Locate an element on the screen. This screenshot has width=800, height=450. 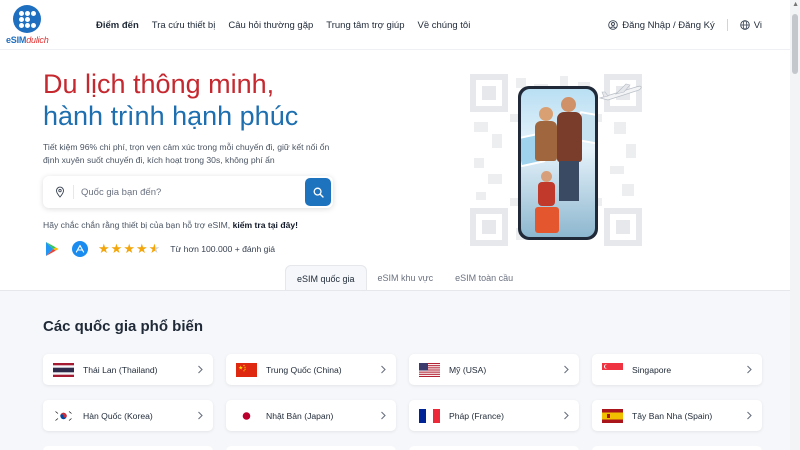
rating-stars: ★ ★ ★ ★ ★ is located at coordinates (129, 249).